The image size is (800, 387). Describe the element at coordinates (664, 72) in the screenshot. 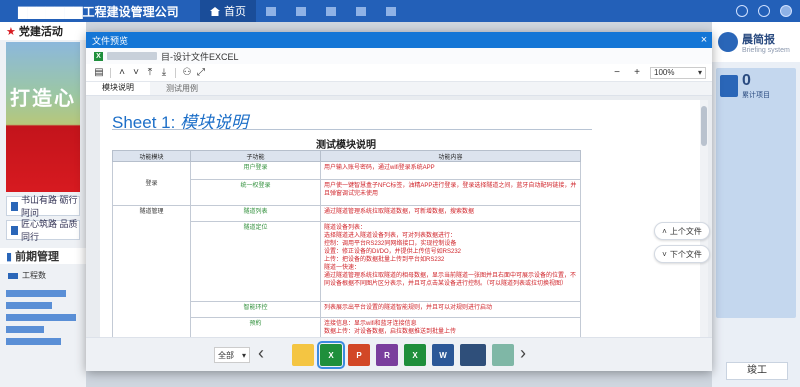

I see `zoom-value: 100%` at that location.